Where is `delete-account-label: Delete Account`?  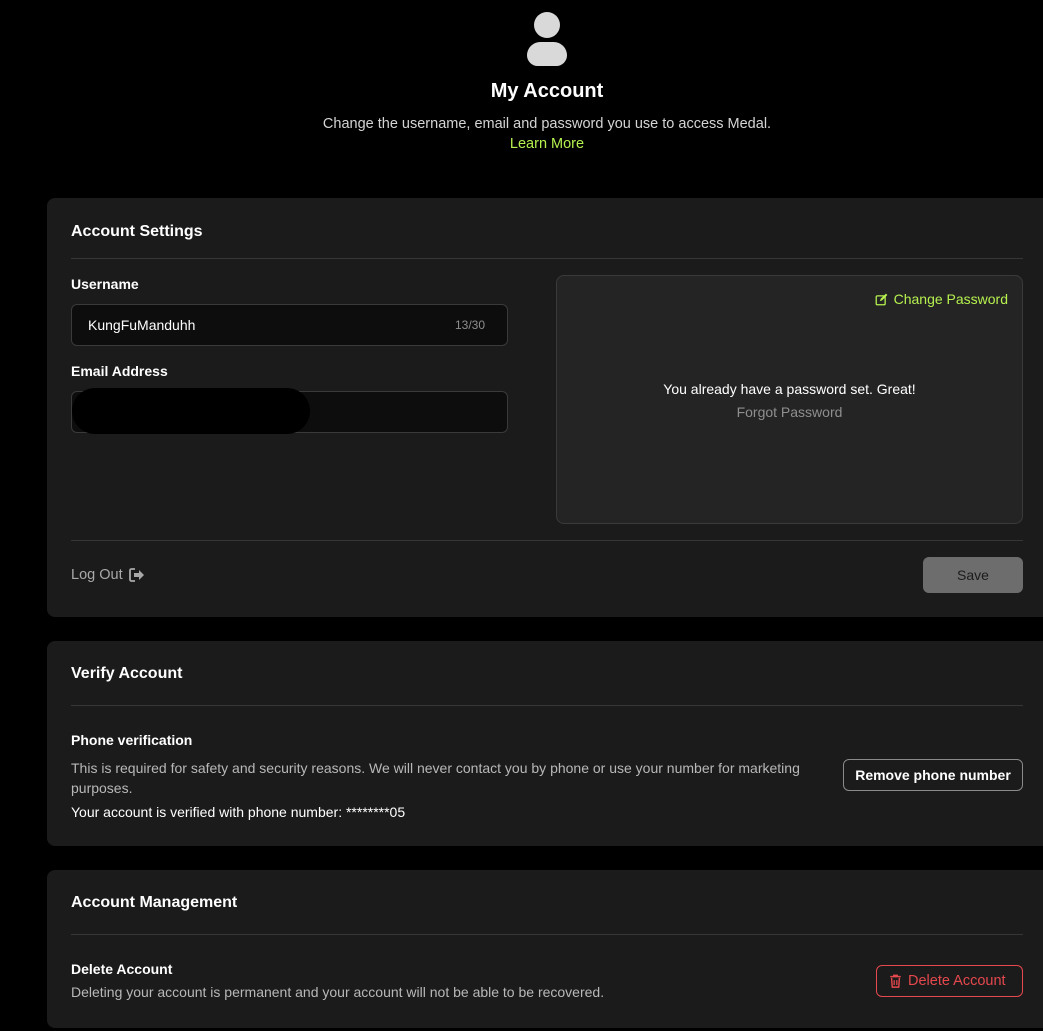
delete-account-label: Delete Account is located at coordinates (957, 981).